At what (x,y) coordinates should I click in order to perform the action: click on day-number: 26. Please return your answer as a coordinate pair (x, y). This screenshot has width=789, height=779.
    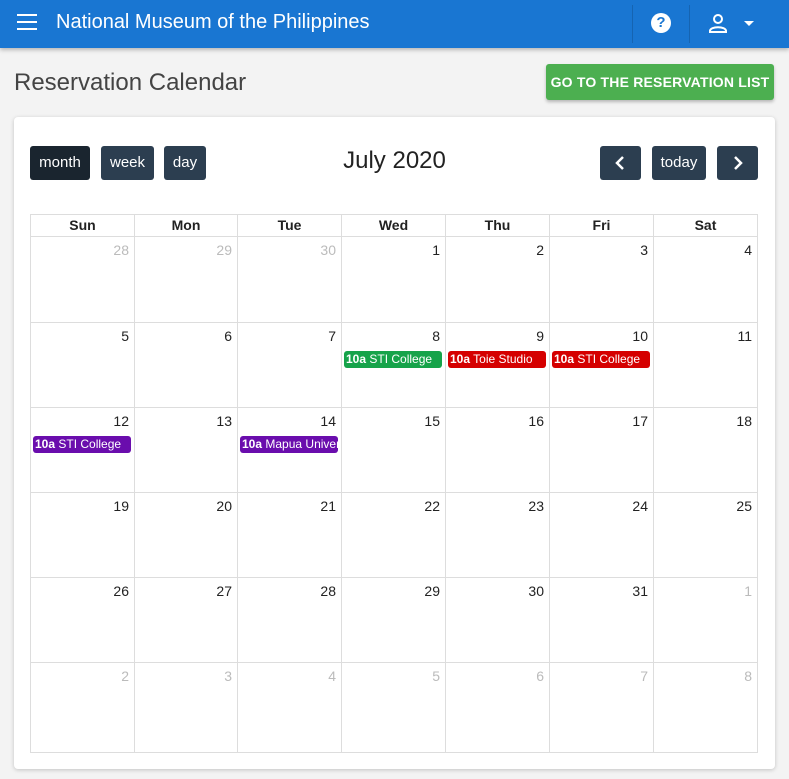
    Looking at the image, I should click on (121, 591).